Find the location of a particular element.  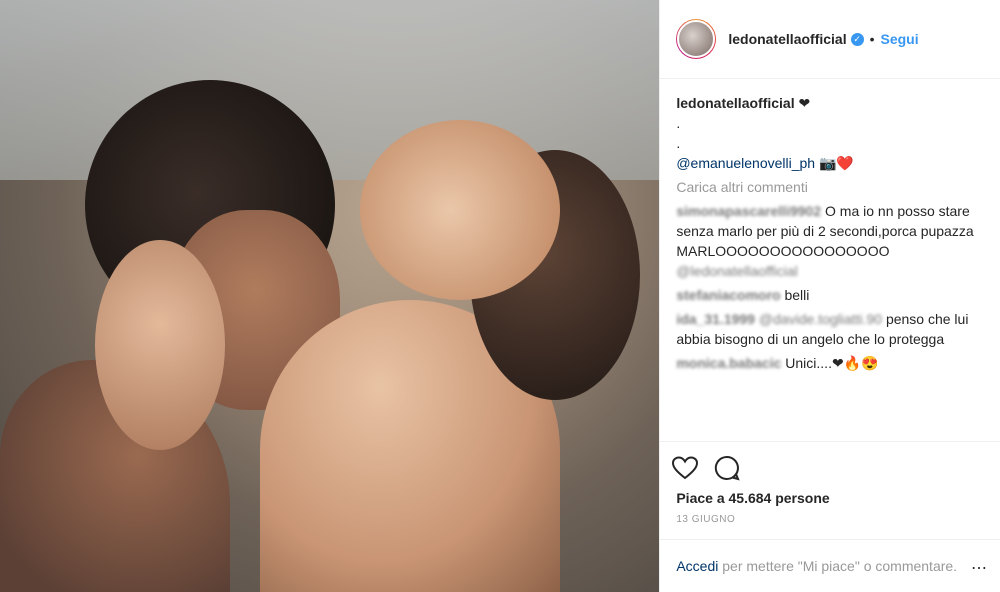

comment-item: monica.babacic Unici....❤🔥😍 is located at coordinates (830, 363).